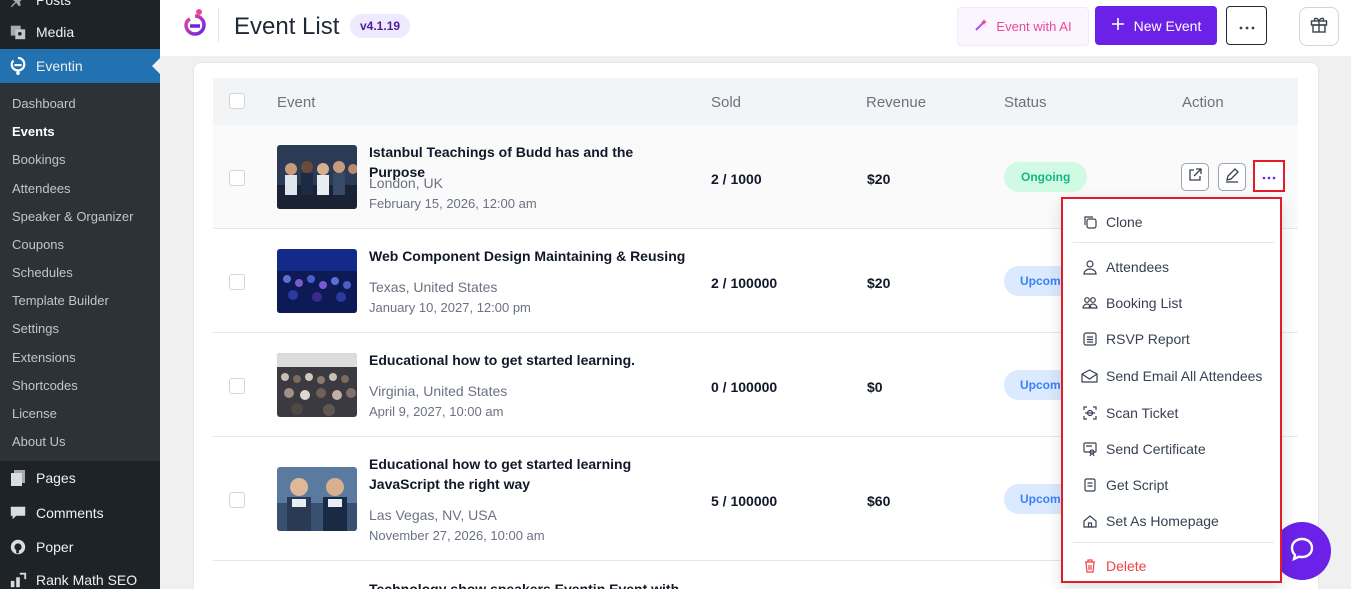 This screenshot has width=1351, height=589. What do you see at coordinates (380, 26) in the screenshot?
I see `version-badge: v4.1.19` at bounding box center [380, 26].